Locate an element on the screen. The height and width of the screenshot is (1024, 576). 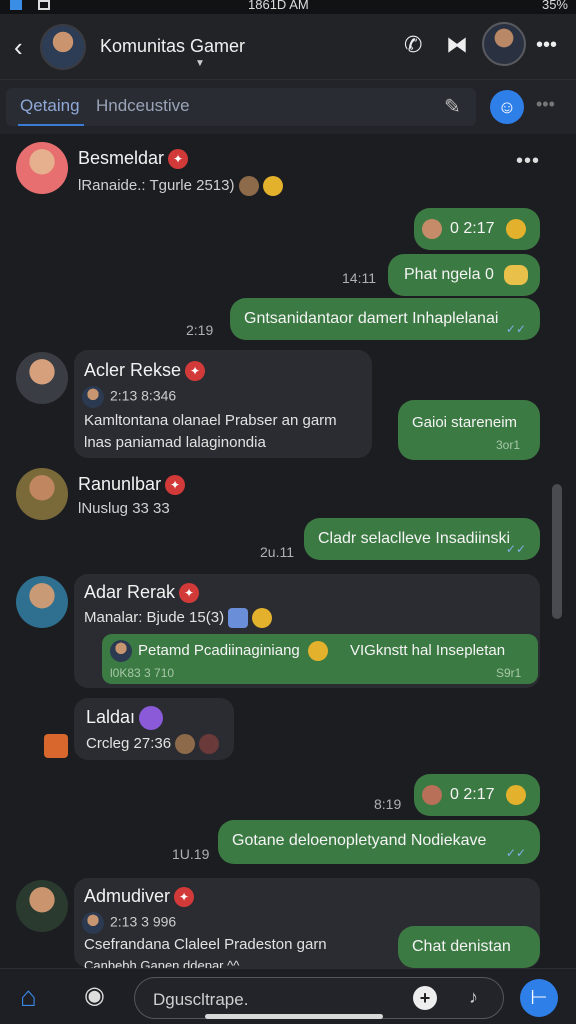
outgoing-message: Cladr selaclleve Insadiinski ✓✓ is located at coordinates (422, 539).